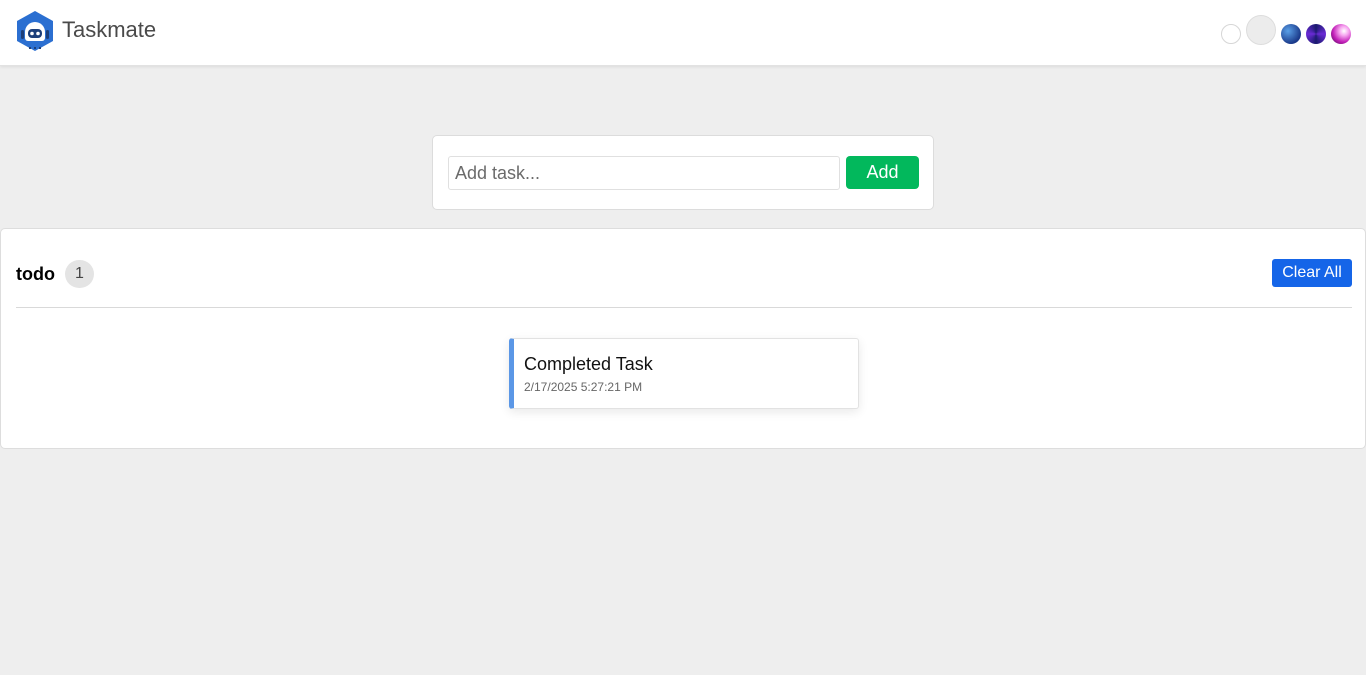 The image size is (1366, 675). What do you see at coordinates (1341, 34) in the screenshot?
I see `pink-theme-button` at bounding box center [1341, 34].